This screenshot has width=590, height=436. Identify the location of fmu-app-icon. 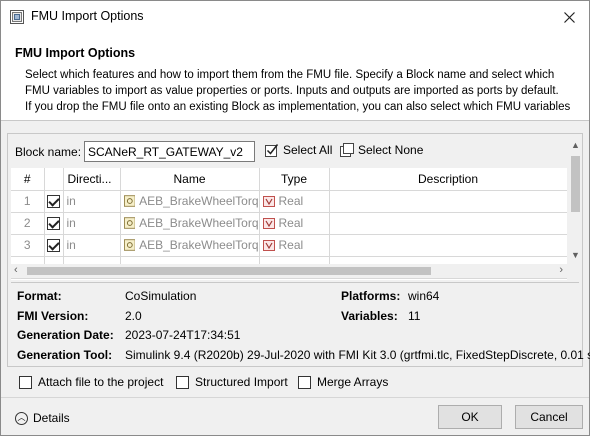
(17, 17).